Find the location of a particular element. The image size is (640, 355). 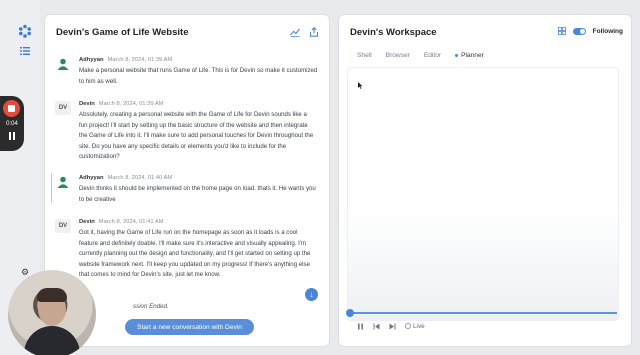

chart-icon is located at coordinates (295, 32).